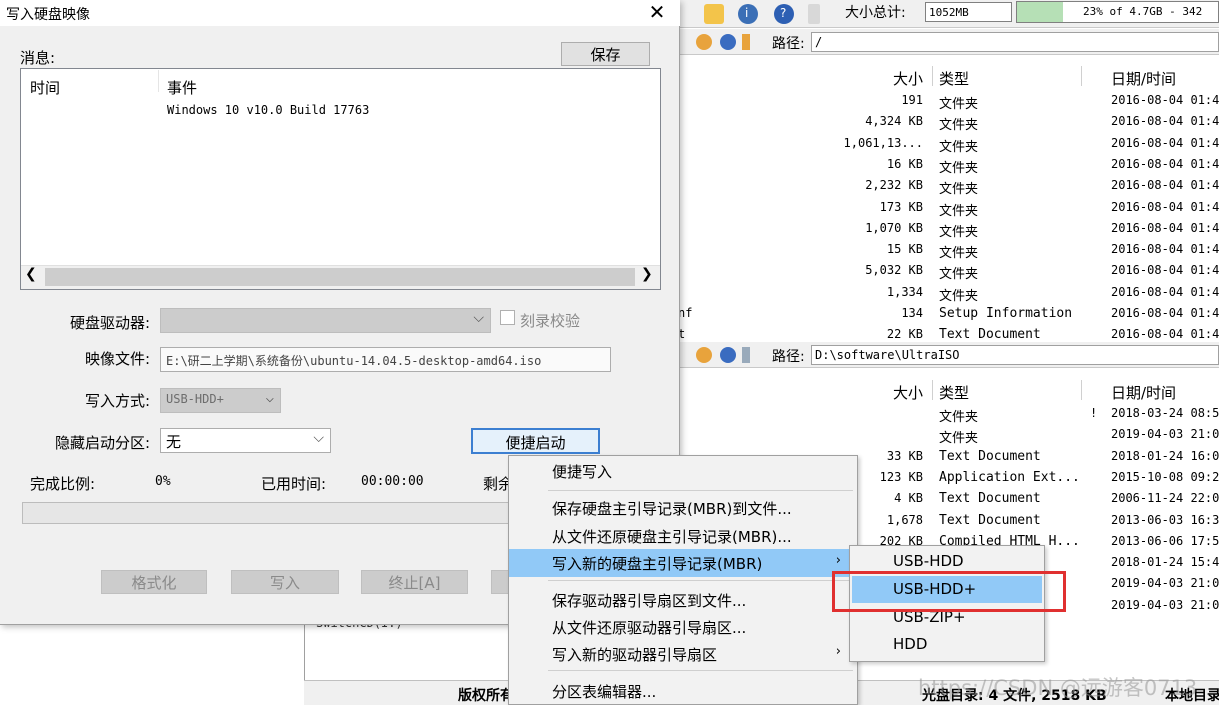  Describe the element at coordinates (682, 471) in the screenshot. I see `menu-item: 便捷写入` at that location.